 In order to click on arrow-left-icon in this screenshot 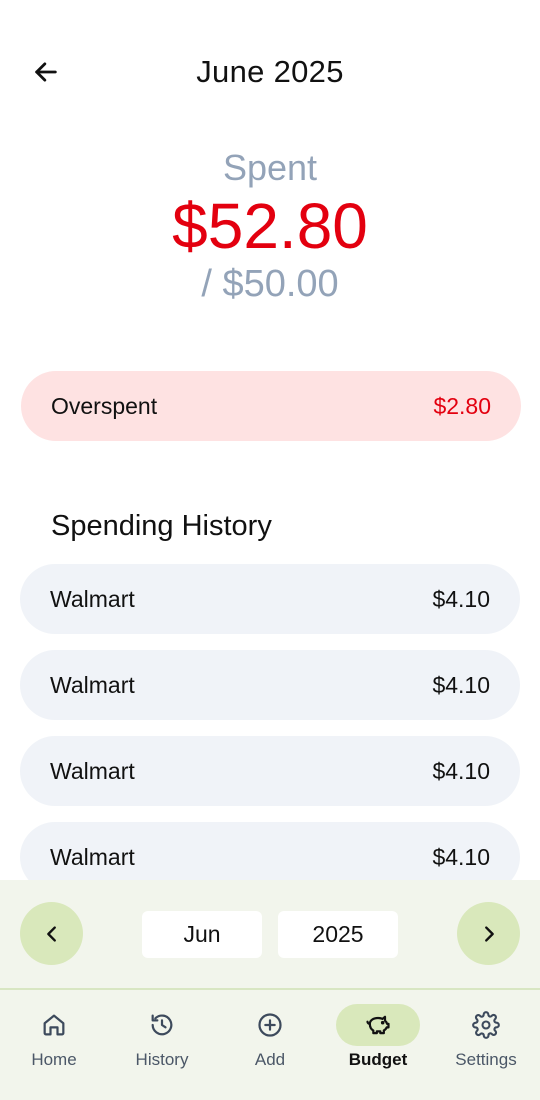, I will do `click(46, 72)`.